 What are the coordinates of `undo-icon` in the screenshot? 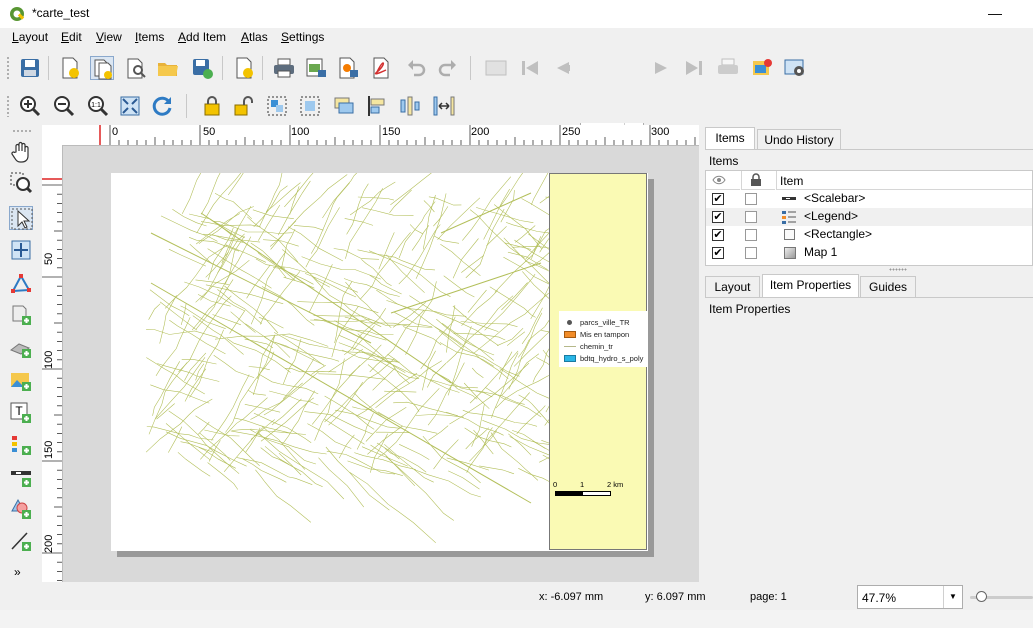 It's located at (416, 68).